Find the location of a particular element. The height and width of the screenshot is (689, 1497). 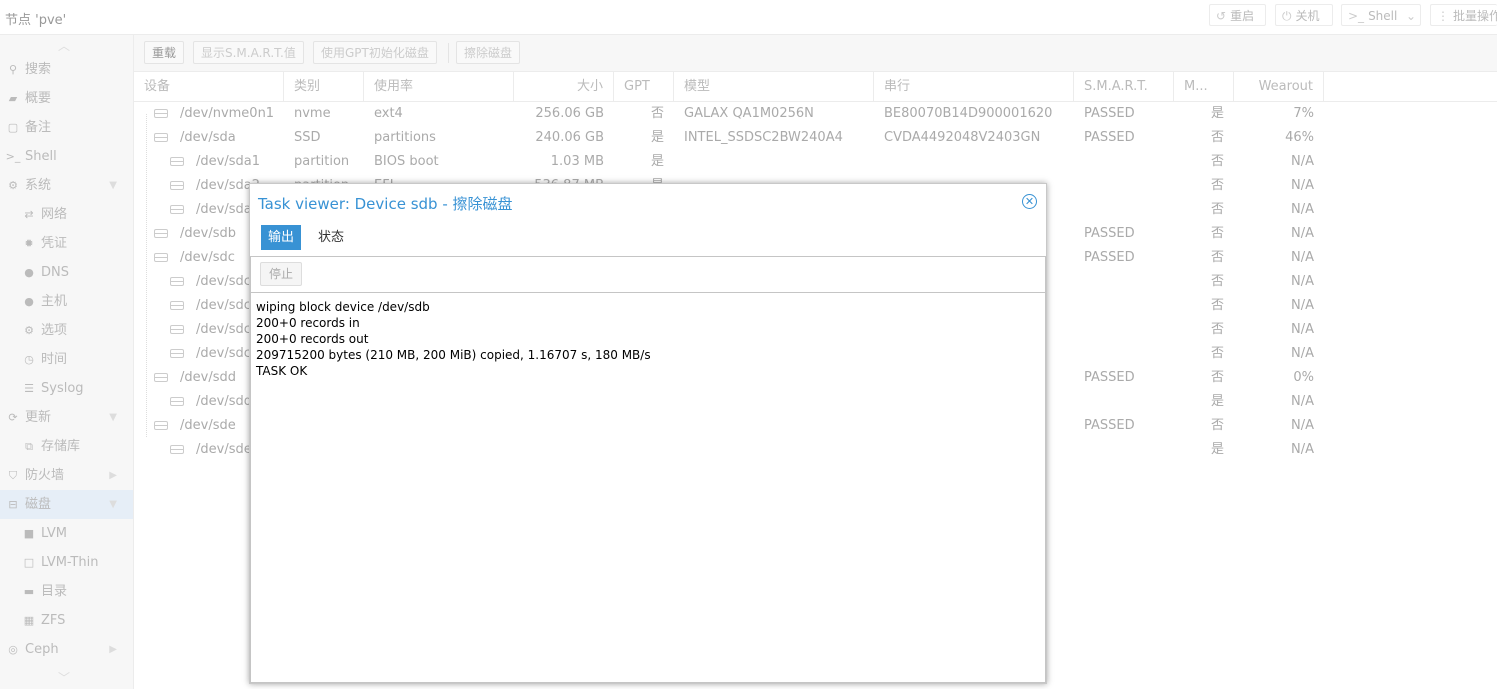

square-icon: ■ is located at coordinates (29, 533).